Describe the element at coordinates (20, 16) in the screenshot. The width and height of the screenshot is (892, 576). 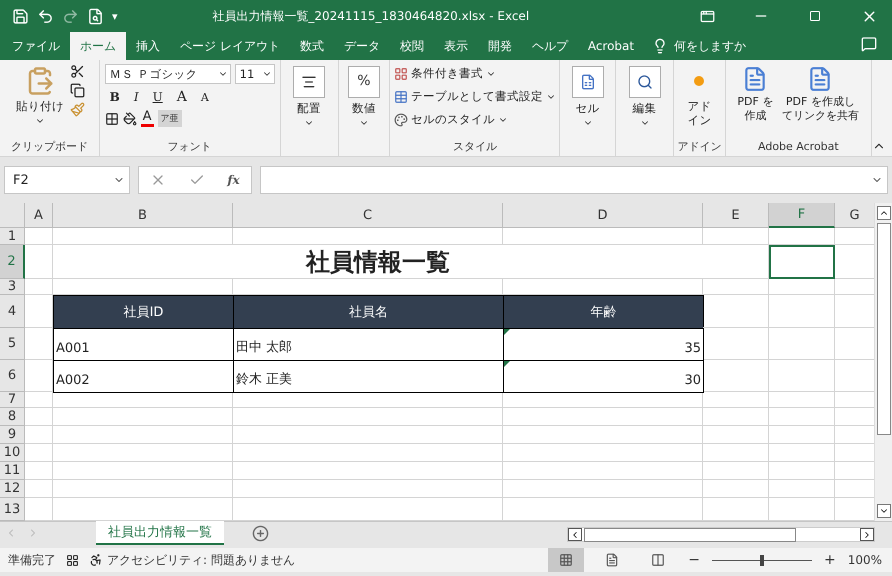
I see `save-icon` at that location.